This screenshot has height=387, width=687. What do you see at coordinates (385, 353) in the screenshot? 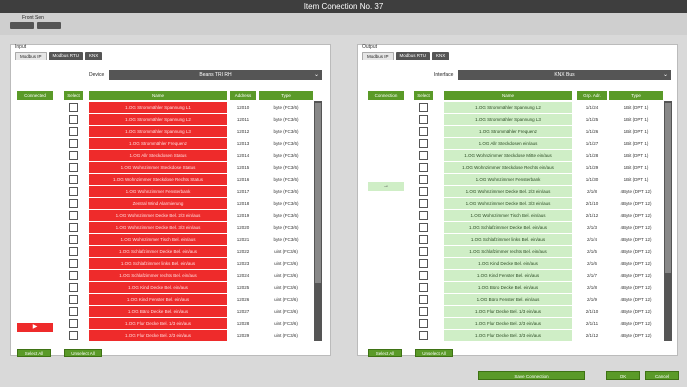
I see `output-select-all-button: Select All` at bounding box center [385, 353].